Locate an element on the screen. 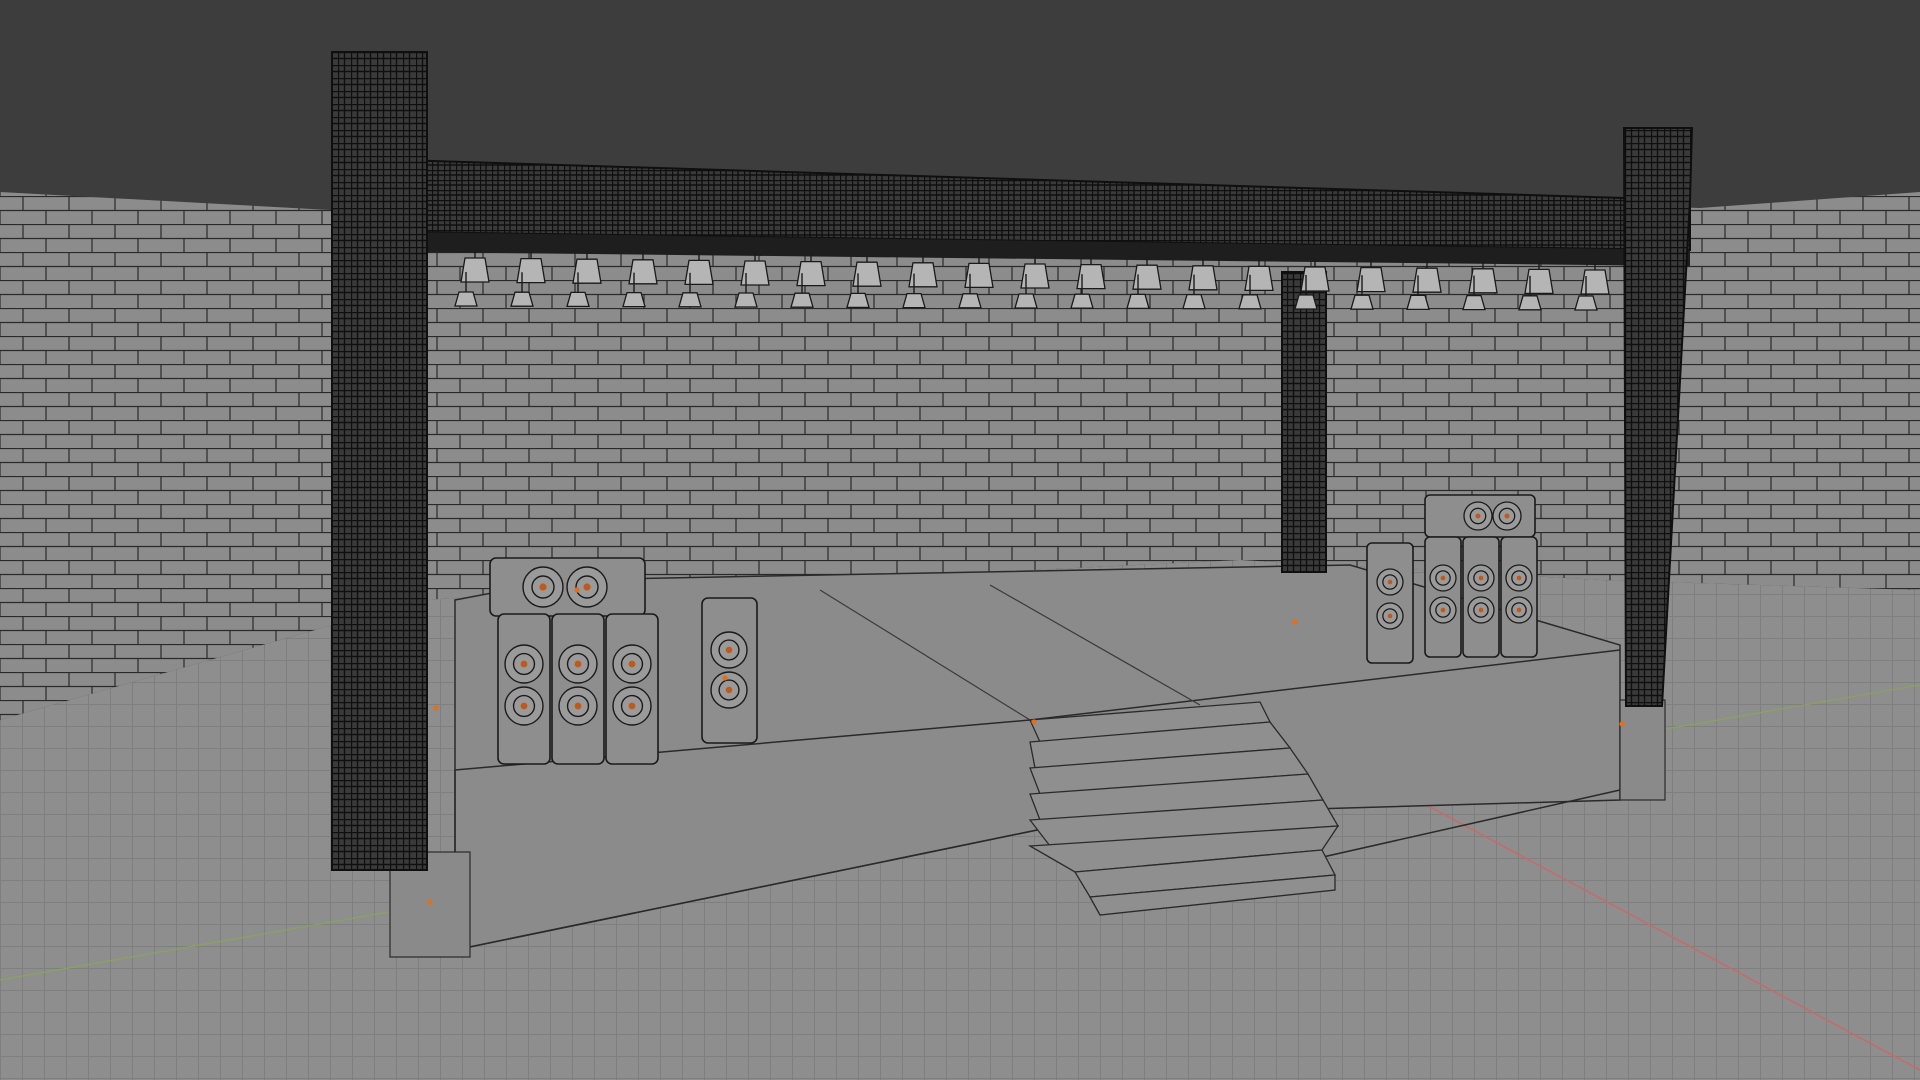  truss-back-pillar is located at coordinates (1304, 422).